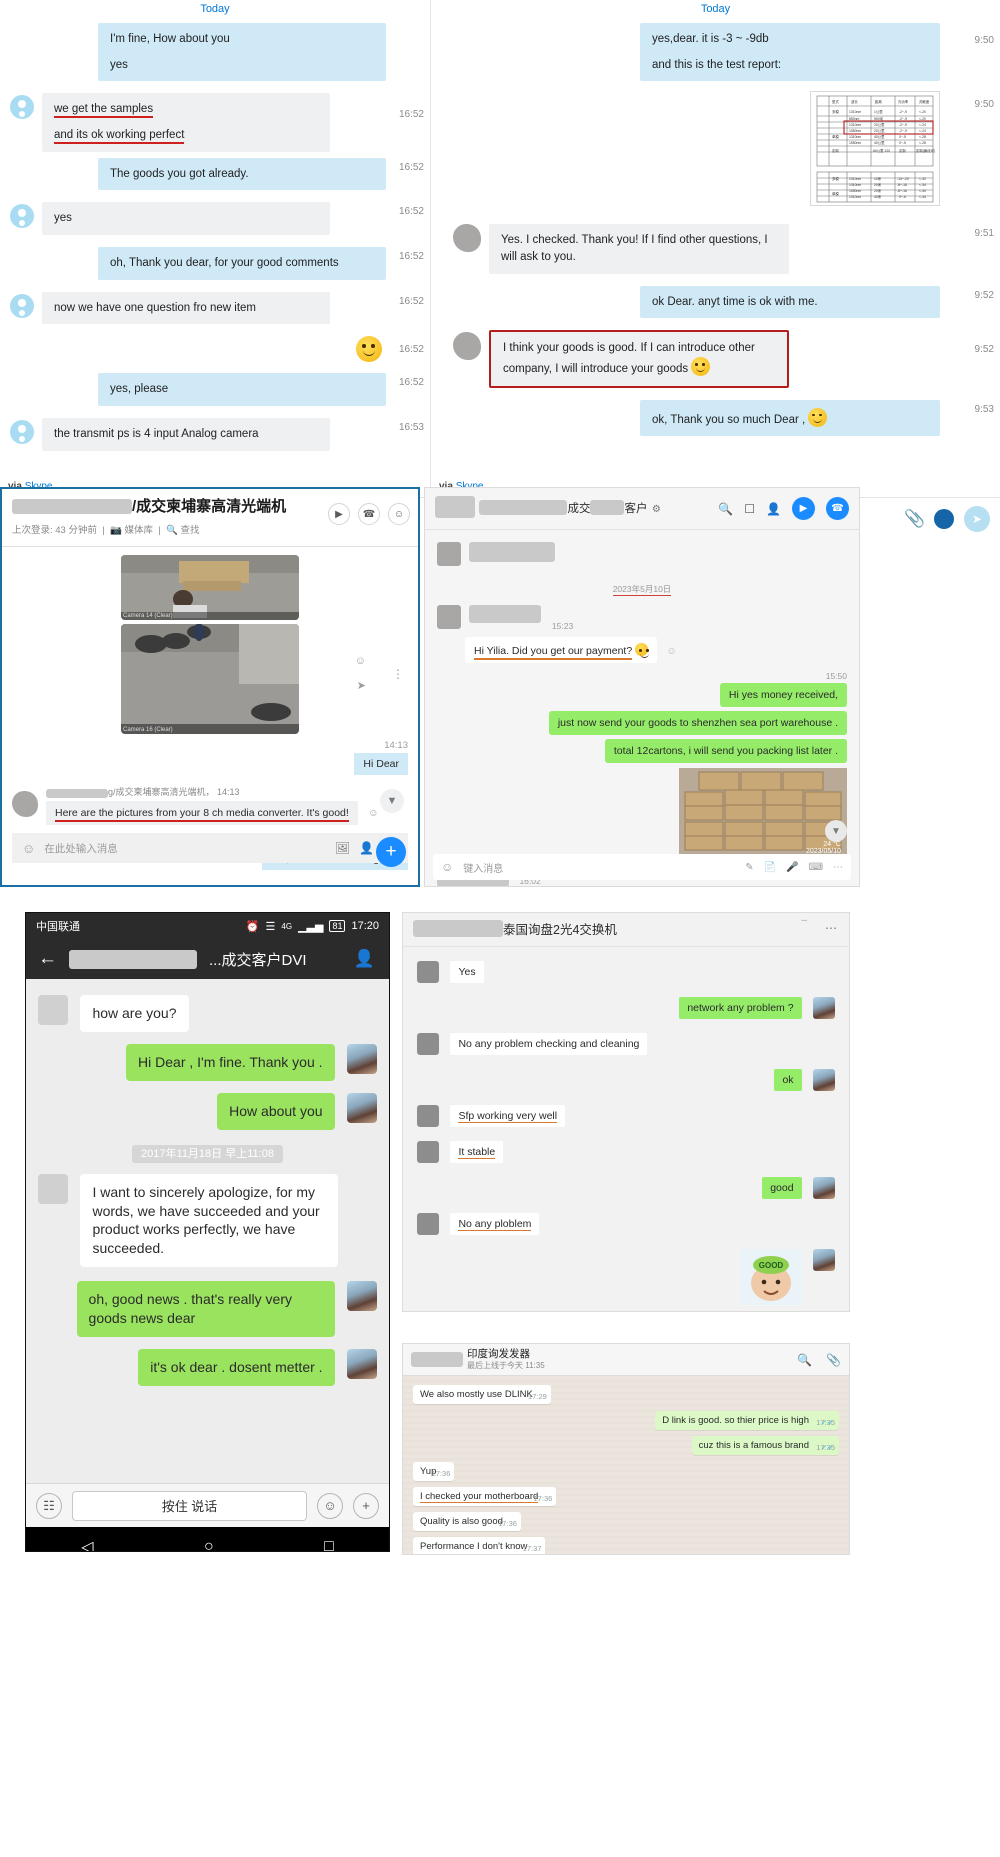 The height and width of the screenshot is (1857, 1000). I want to click on read-receipt-icon: ✓✓, so click(827, 1447).